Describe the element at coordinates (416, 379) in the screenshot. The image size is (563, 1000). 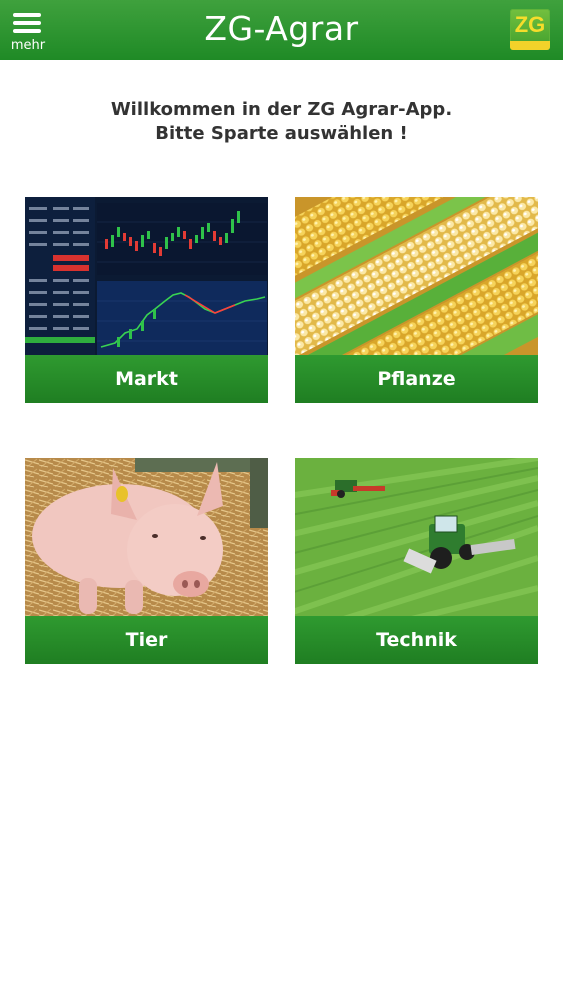
I see `tile-label: Pflanze` at that location.